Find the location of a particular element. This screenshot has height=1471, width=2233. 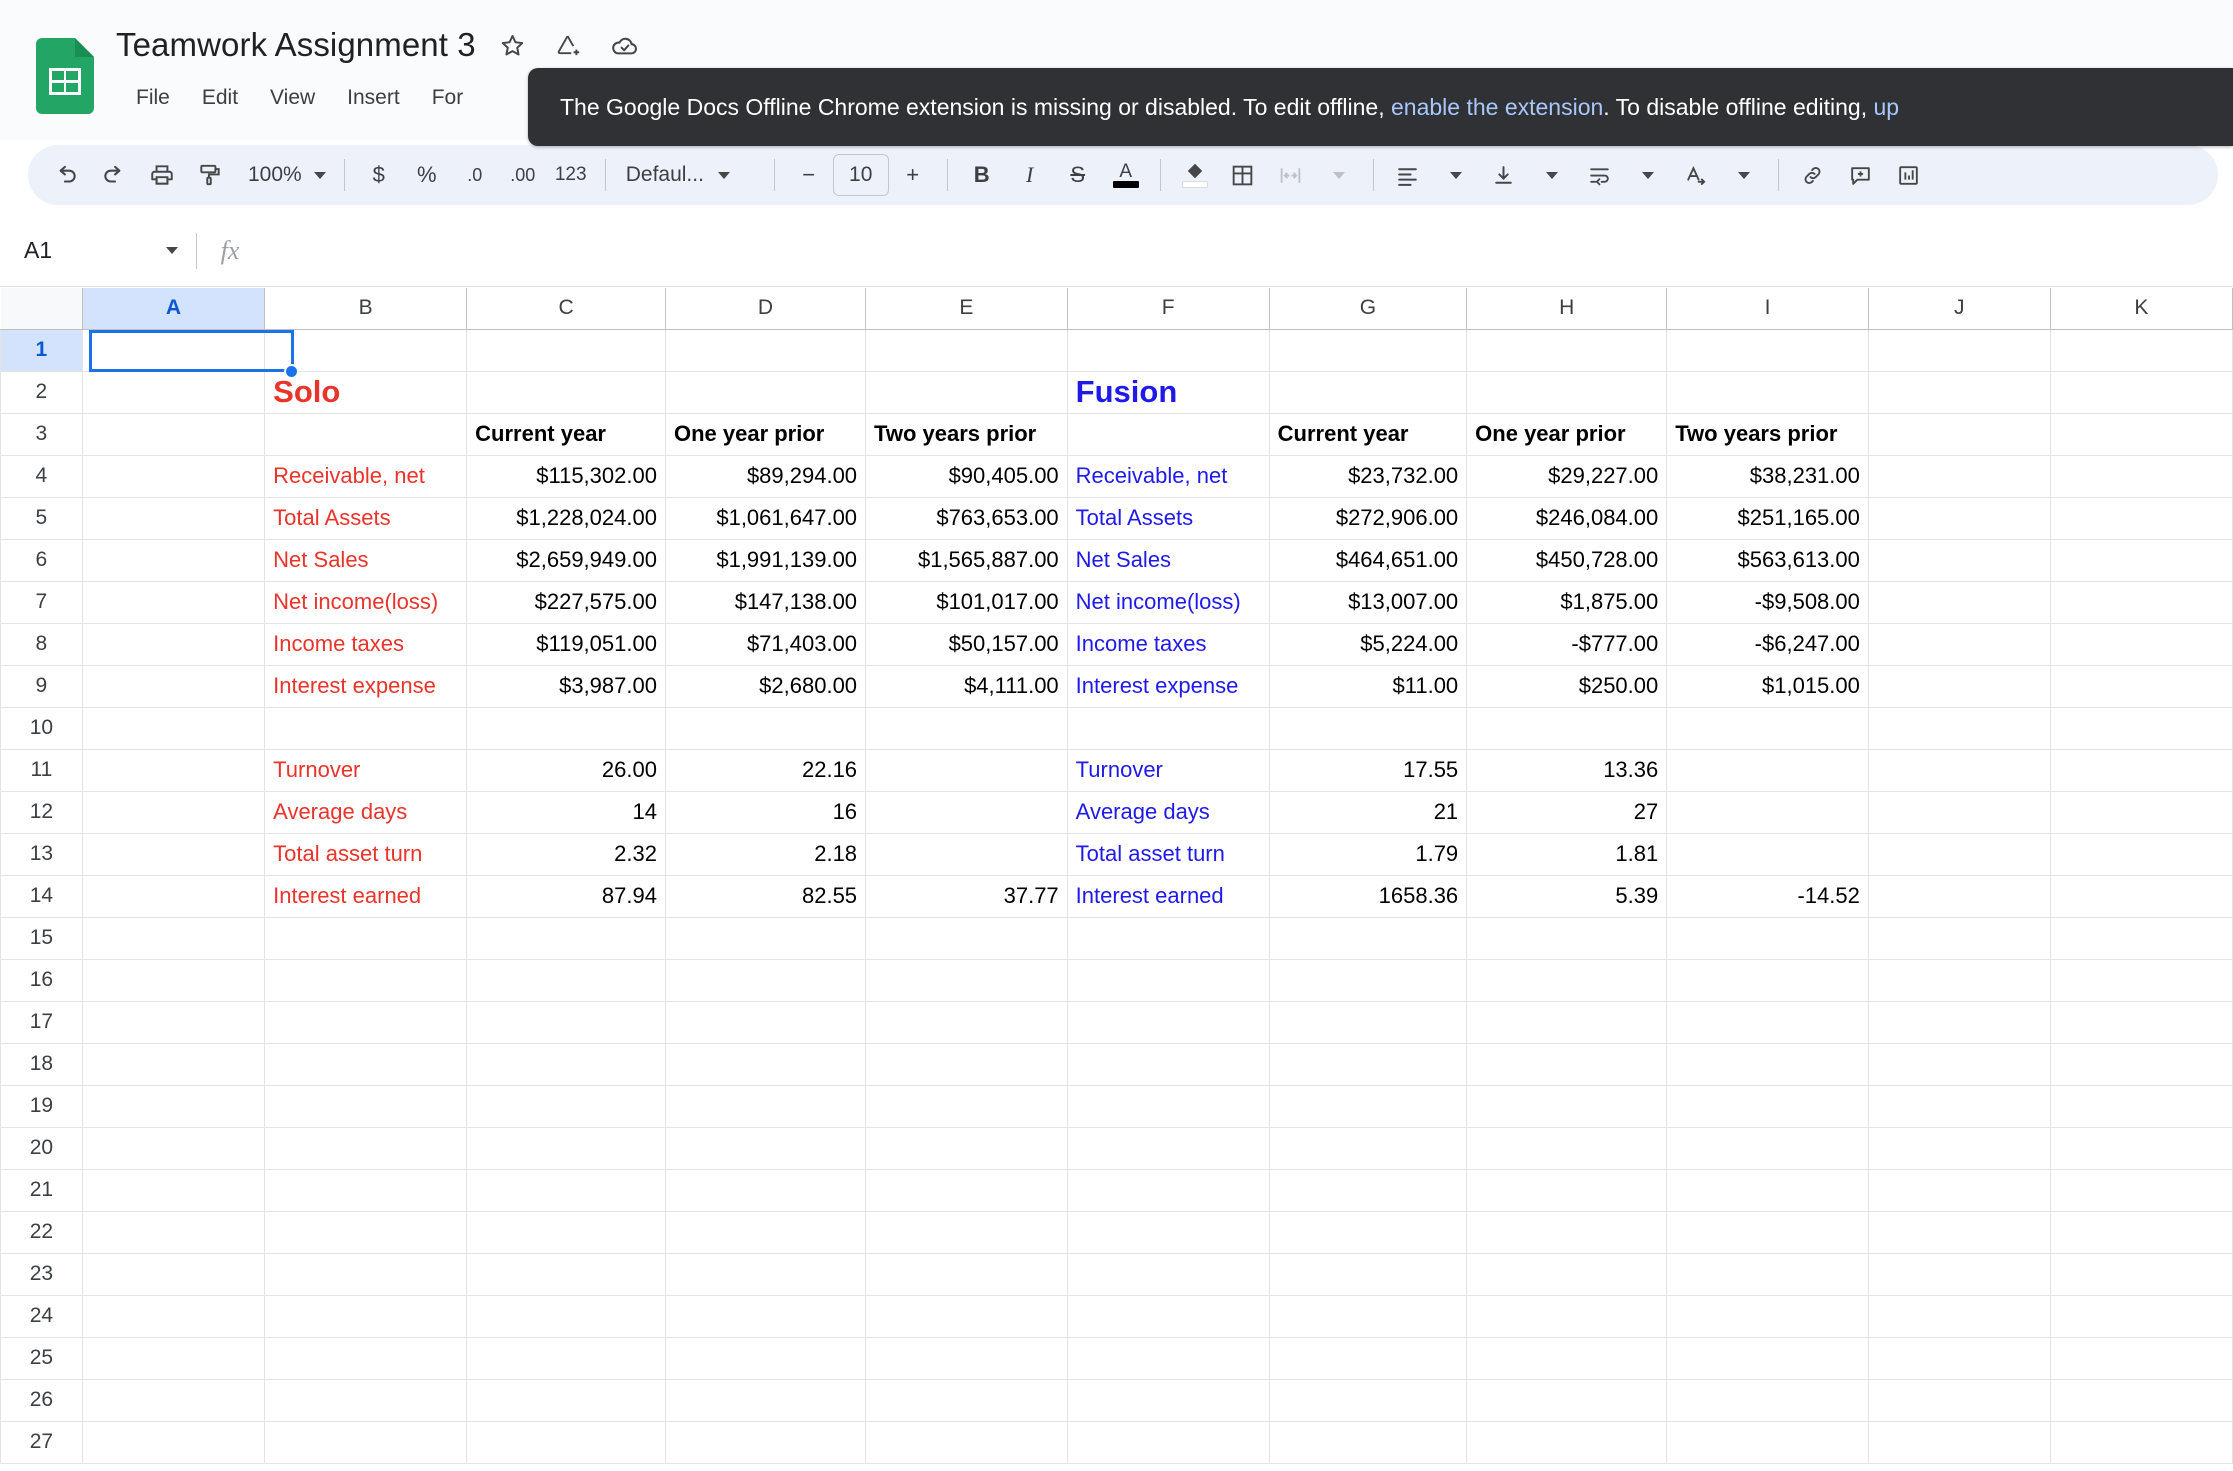

cell-D16 is located at coordinates (765, 980).